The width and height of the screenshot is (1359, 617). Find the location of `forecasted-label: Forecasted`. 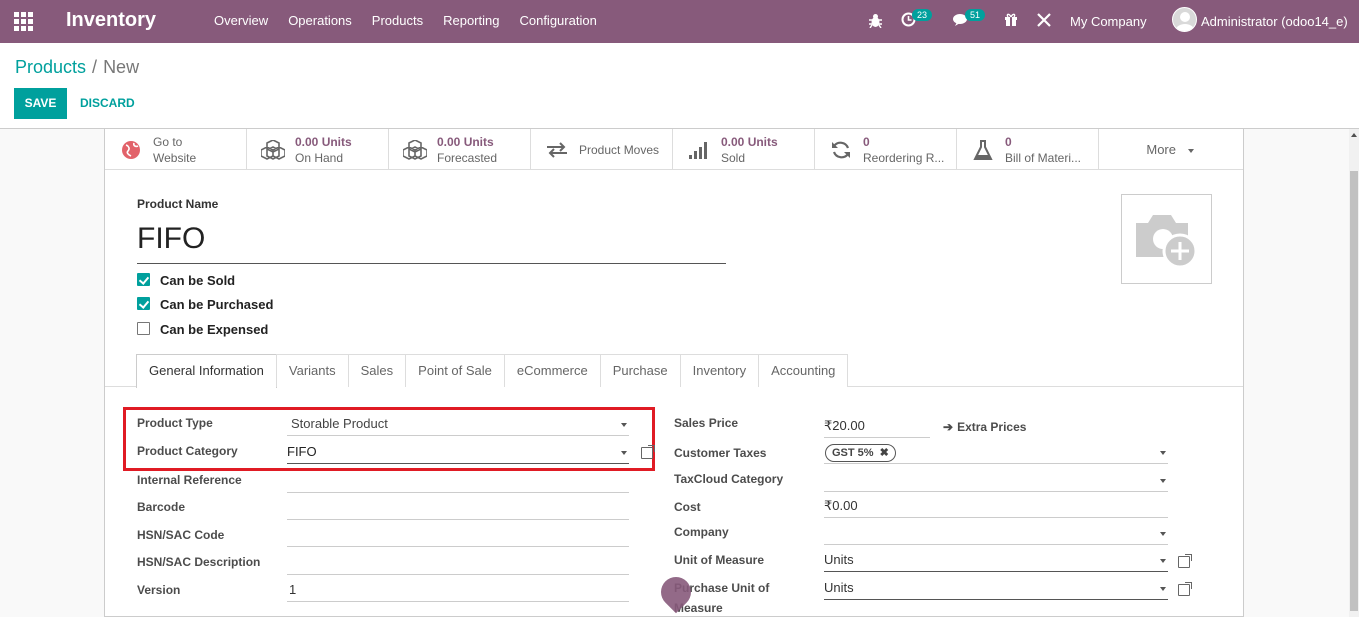

forecasted-label: Forecasted is located at coordinates (467, 158).